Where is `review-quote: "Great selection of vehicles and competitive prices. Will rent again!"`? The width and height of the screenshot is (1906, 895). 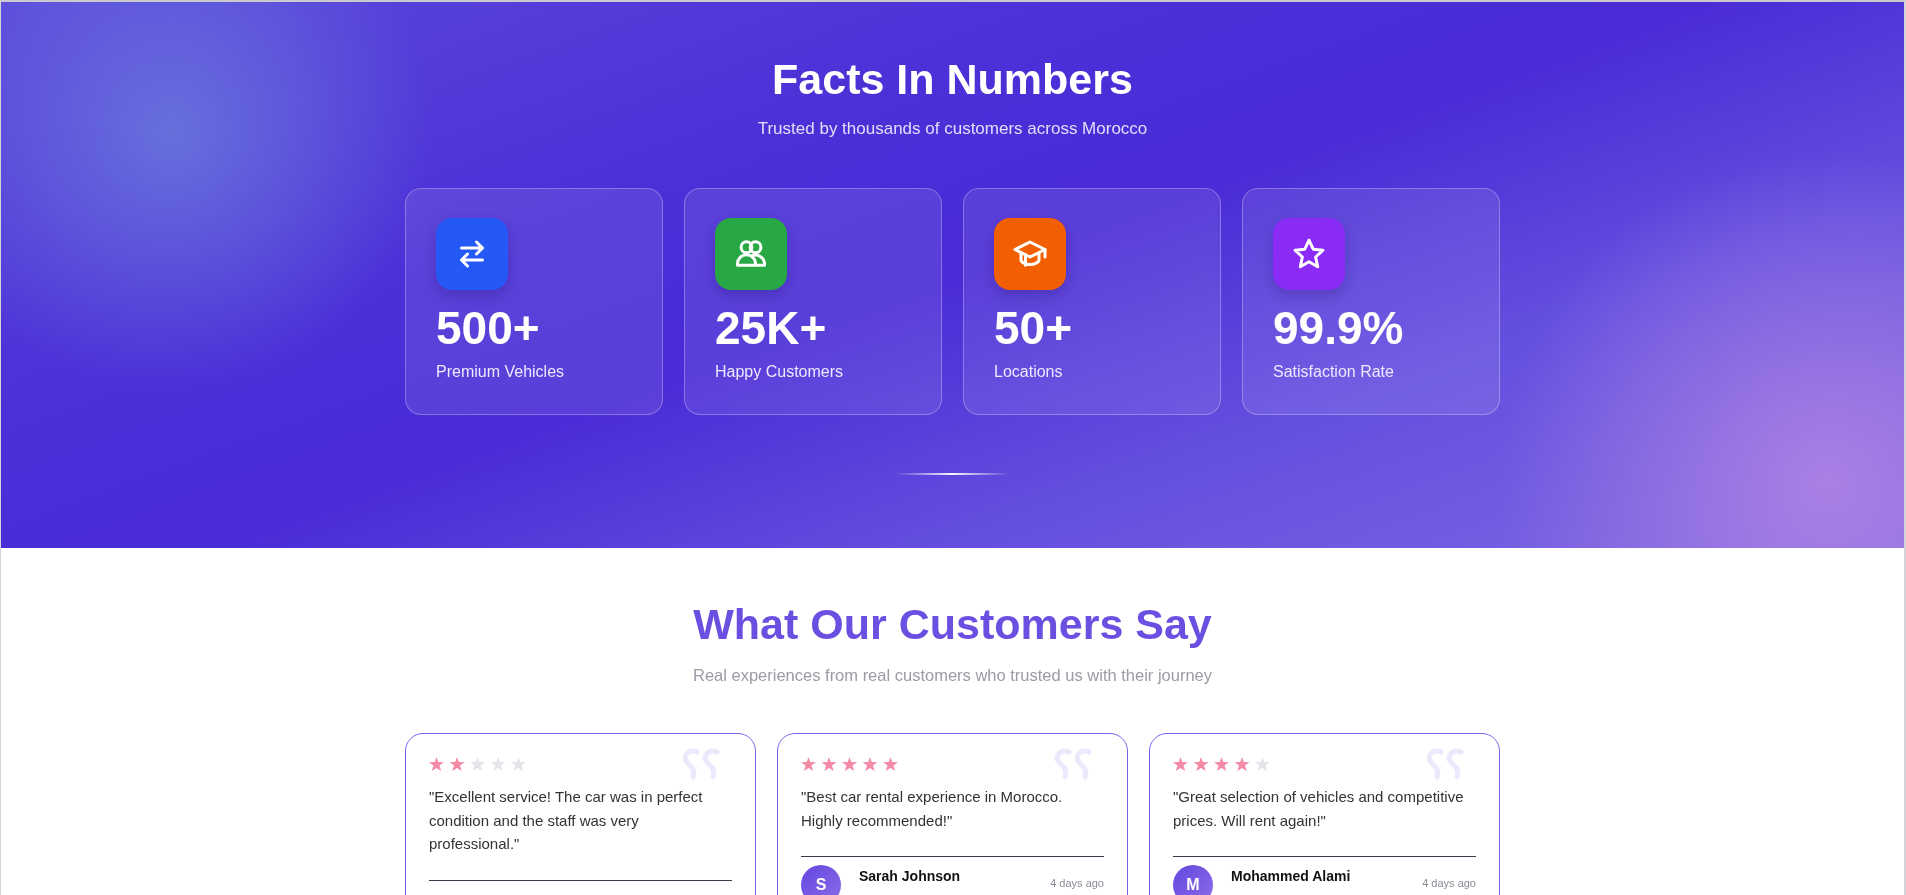 review-quote: "Great selection of vehicles and competitive prices. Will rent again!" is located at coordinates (1319, 809).